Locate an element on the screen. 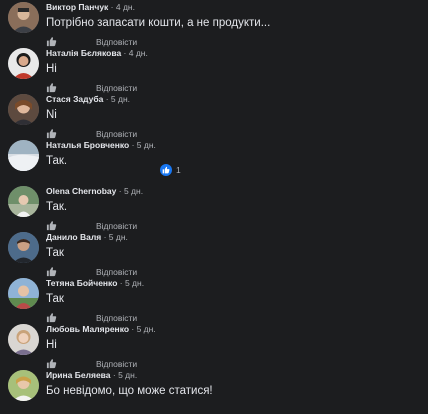 Image resolution: width=428 pixels, height=414 pixels. author-name: Ирина Беляева is located at coordinates (78, 375).